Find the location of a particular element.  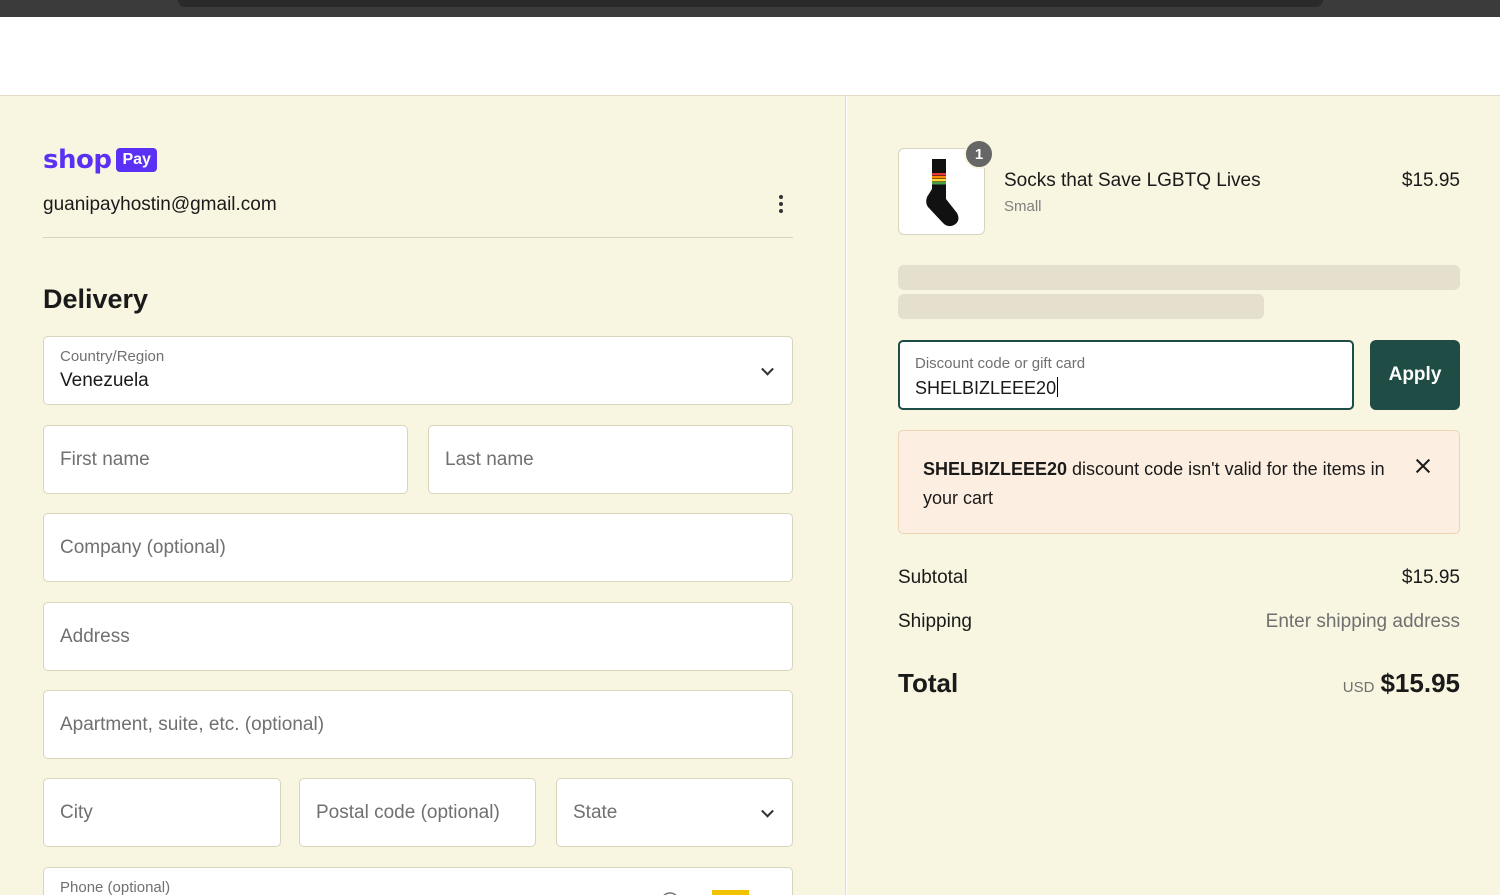

first-name-placeholder: First name is located at coordinates (105, 459).